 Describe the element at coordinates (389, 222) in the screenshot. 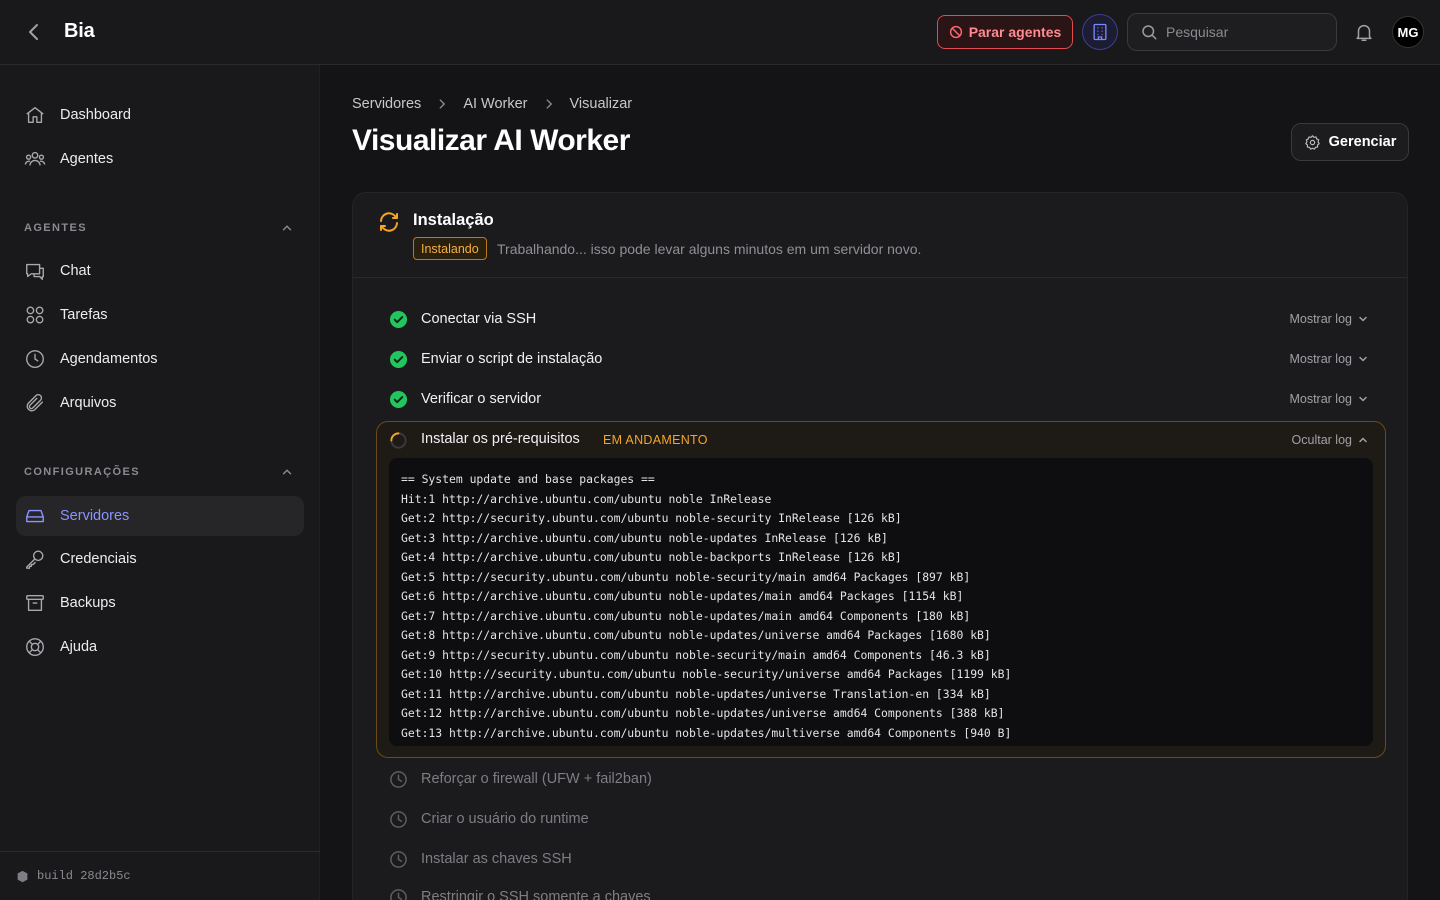

I see `sync-icon` at that location.